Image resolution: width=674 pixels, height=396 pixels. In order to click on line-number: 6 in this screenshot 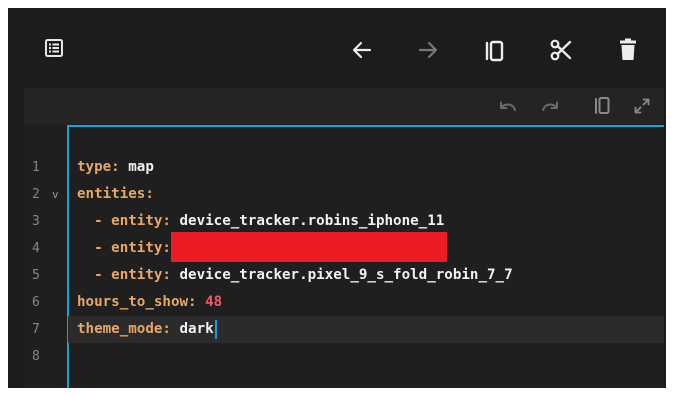, I will do `click(36, 302)`.